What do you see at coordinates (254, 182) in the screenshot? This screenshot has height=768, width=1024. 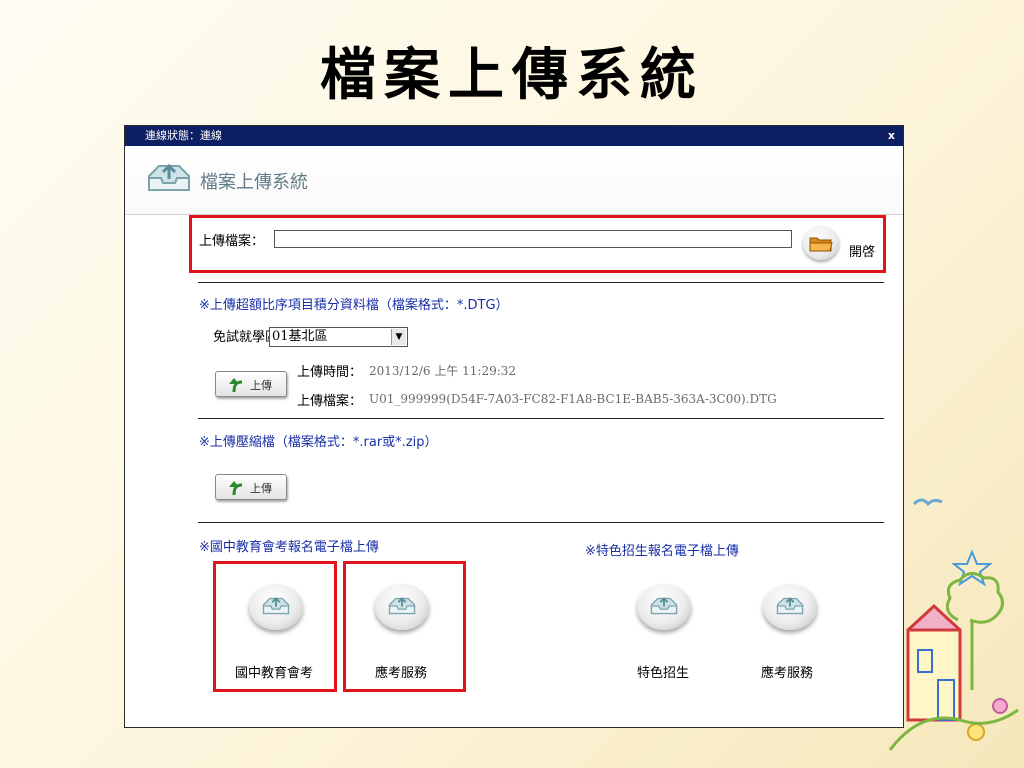 I see `app-name: 檔案上傳系統` at bounding box center [254, 182].